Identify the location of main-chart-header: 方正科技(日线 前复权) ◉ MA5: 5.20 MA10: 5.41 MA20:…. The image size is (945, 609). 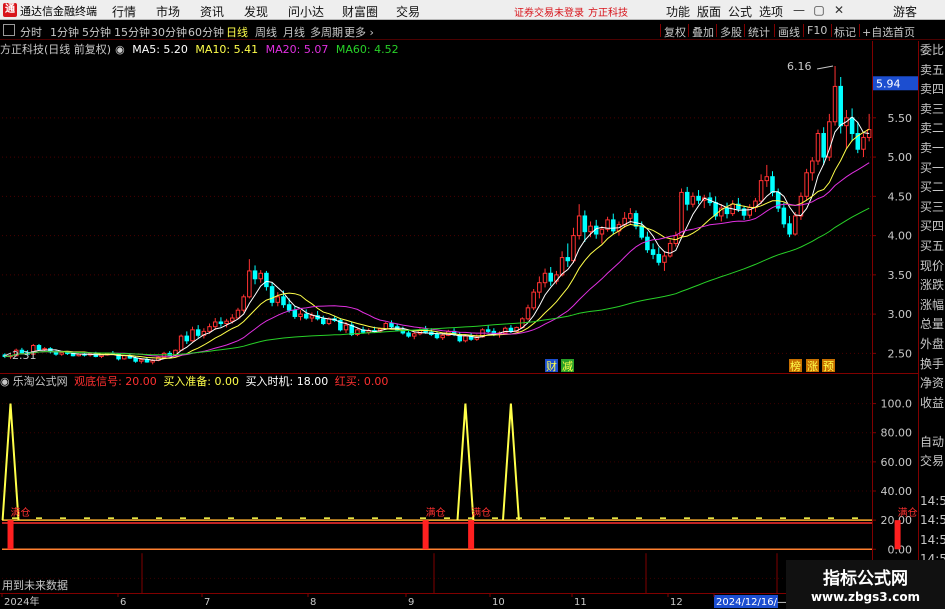
(201, 48).